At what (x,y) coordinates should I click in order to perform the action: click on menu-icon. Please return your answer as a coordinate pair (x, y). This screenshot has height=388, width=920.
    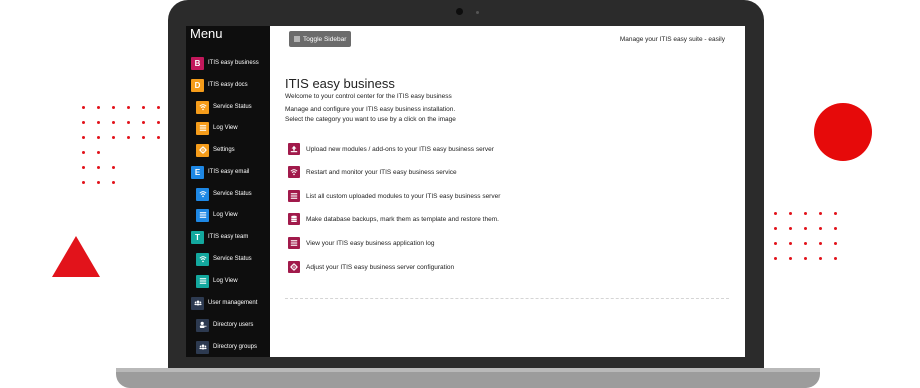
    Looking at the image, I should click on (297, 39).